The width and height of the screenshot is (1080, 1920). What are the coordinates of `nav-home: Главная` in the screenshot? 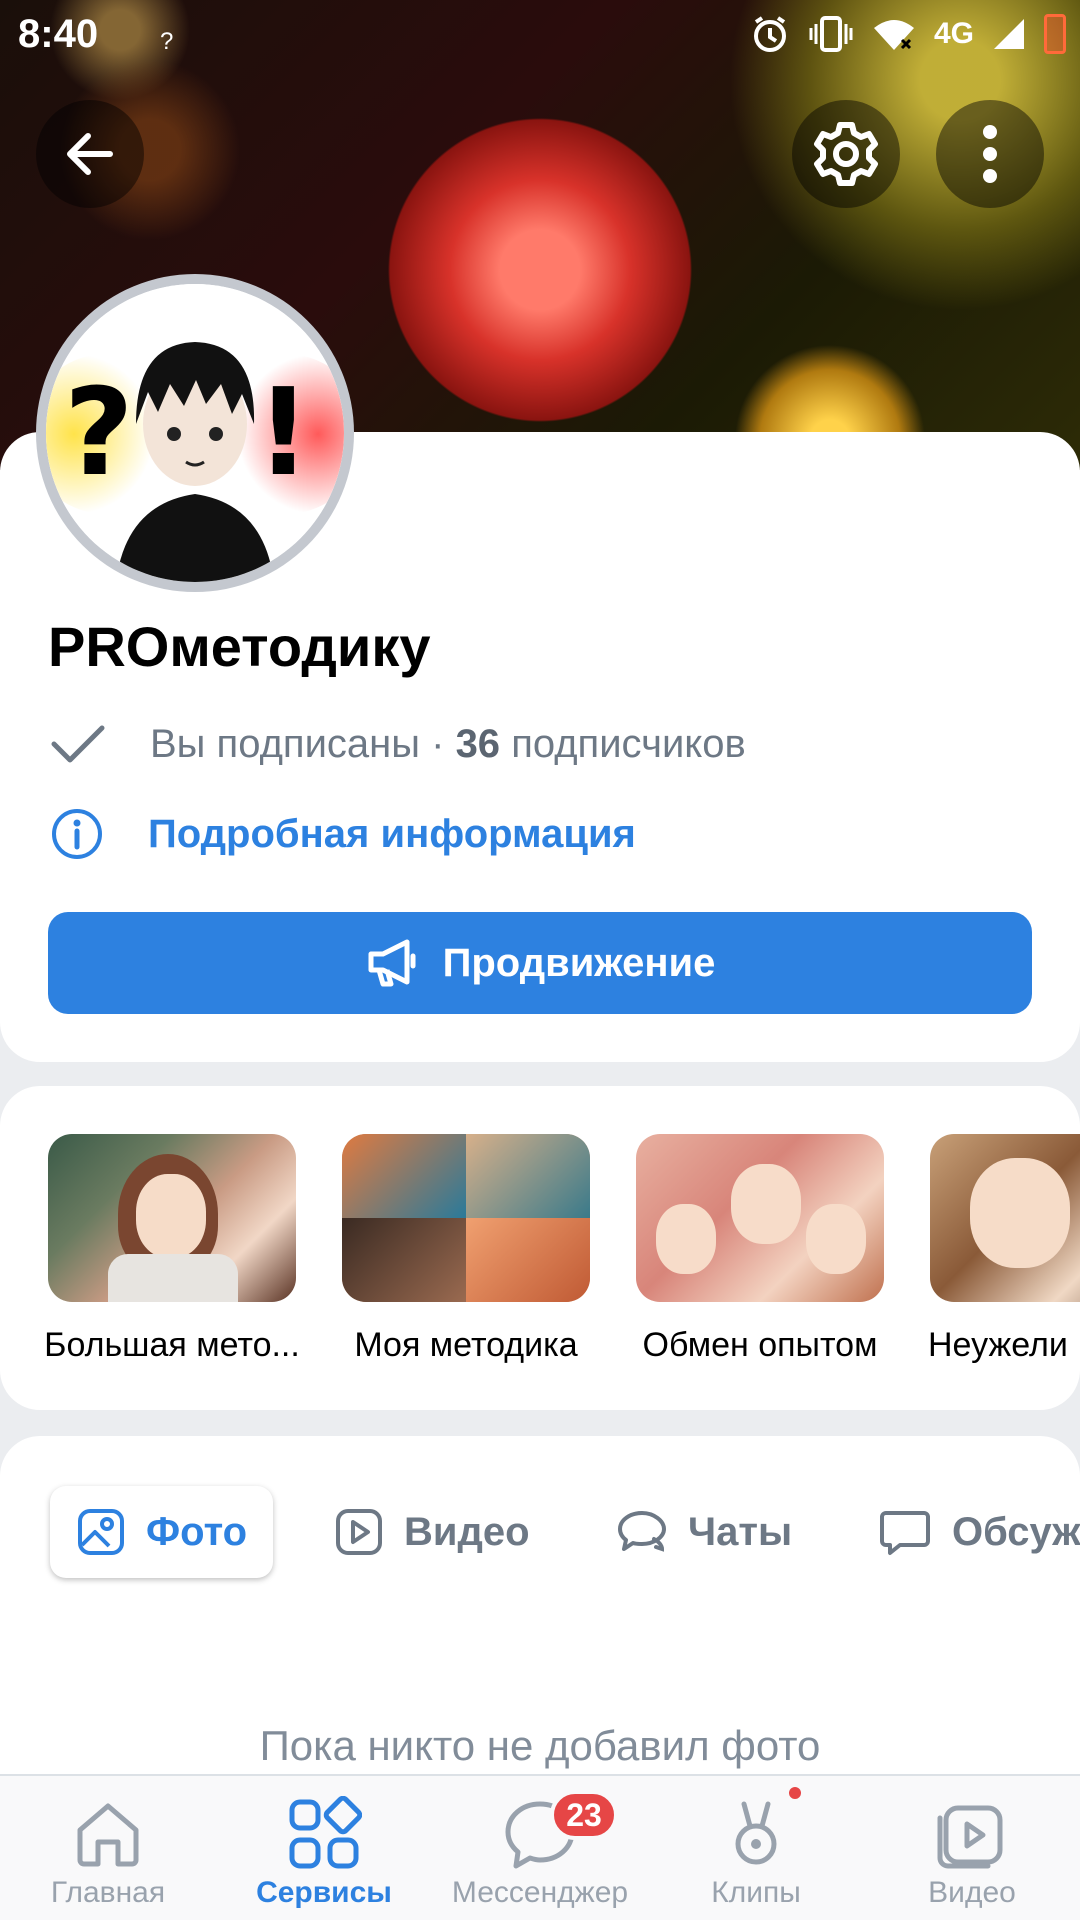 It's located at (108, 1848).